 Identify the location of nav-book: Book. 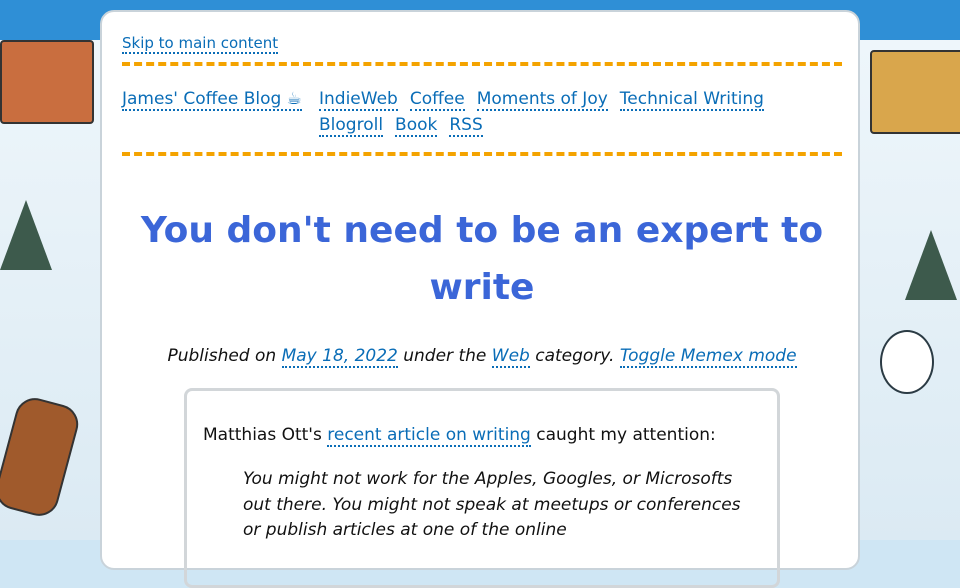
(416, 126).